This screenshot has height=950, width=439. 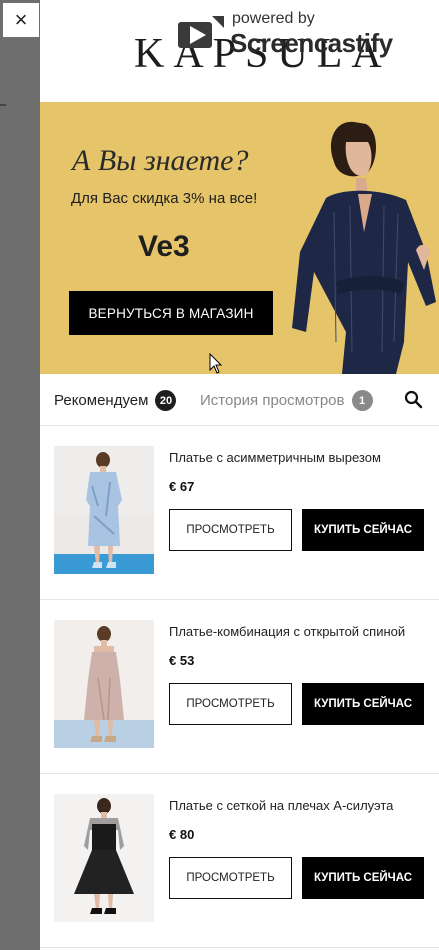 What do you see at coordinates (182, 486) in the screenshot?
I see `product-price: € 67` at bounding box center [182, 486].